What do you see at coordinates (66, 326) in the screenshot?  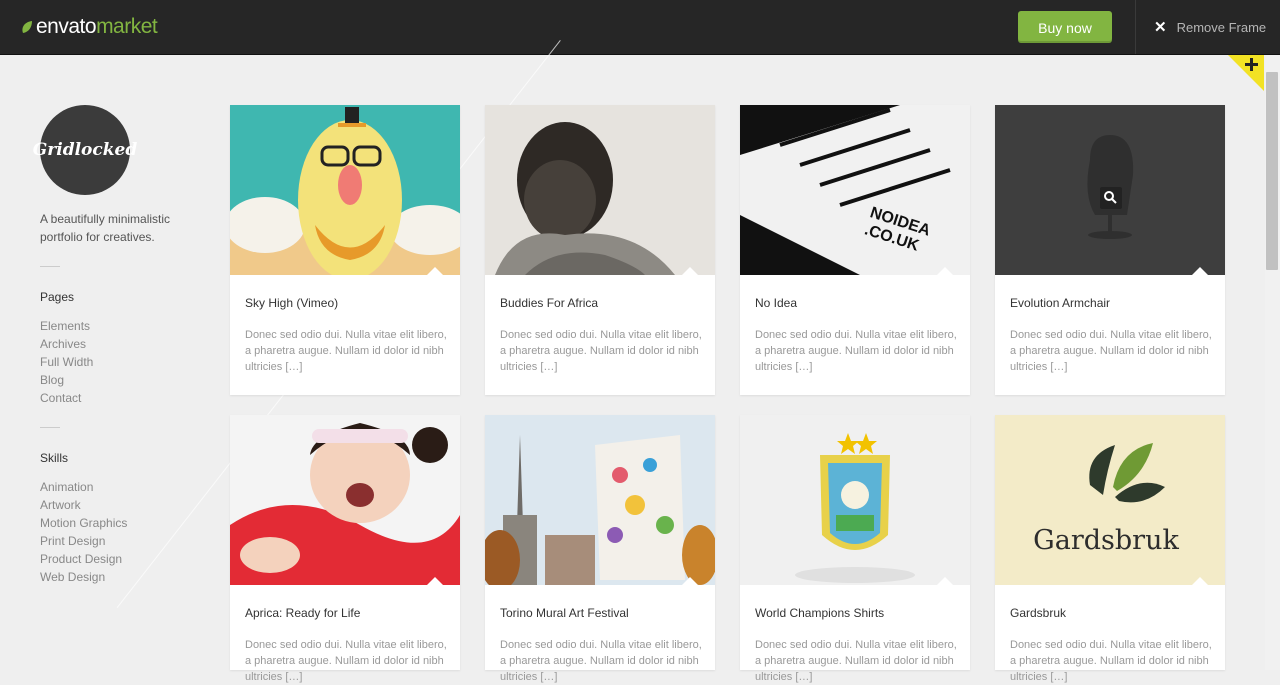 I see `sidebar-item-elements: Elements` at bounding box center [66, 326].